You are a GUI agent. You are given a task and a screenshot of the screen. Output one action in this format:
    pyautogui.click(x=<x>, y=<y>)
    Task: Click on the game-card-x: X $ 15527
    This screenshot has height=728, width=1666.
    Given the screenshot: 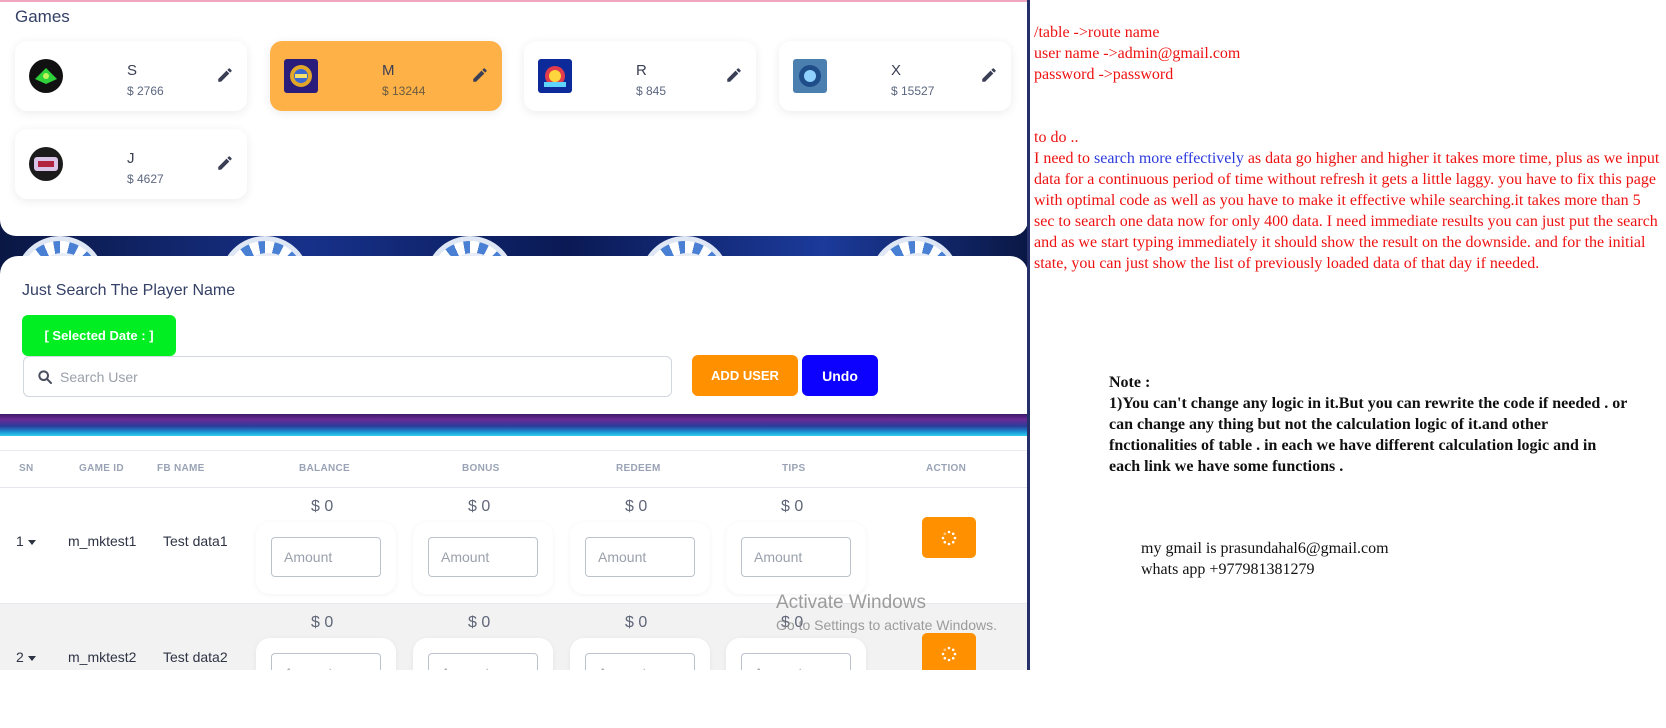 What is the action you would take?
    pyautogui.click(x=895, y=76)
    